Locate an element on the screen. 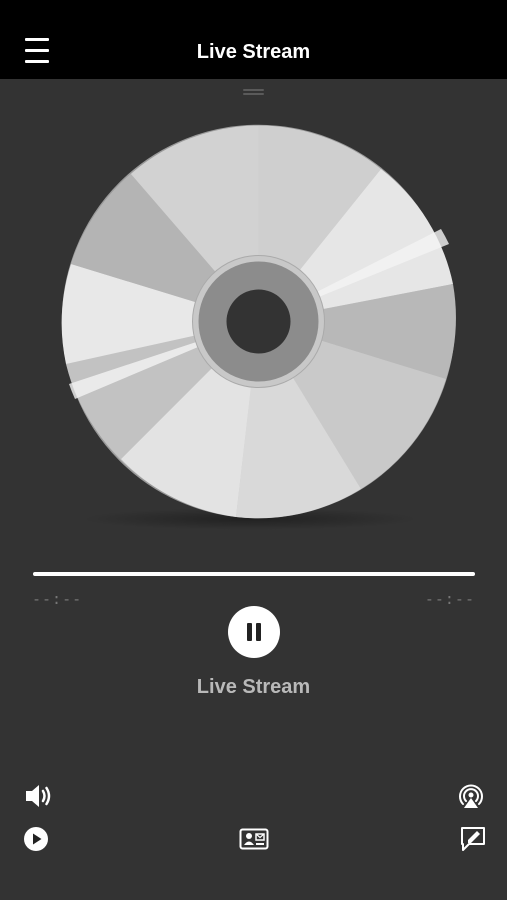 This screenshot has width=507, height=900. track-title: Live Stream is located at coordinates (253, 687).